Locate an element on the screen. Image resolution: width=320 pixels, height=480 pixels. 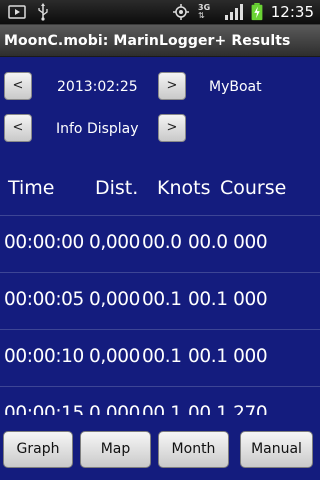
gps-icon is located at coordinates (181, 12).